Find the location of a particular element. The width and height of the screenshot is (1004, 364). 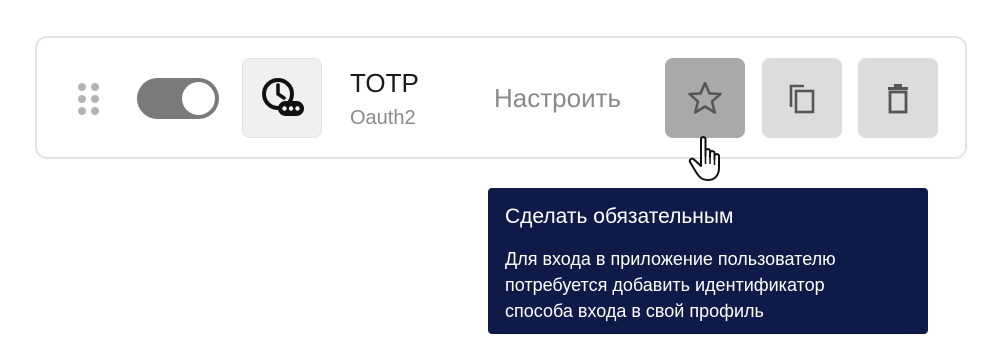

method-subtitle: Oauth2 is located at coordinates (383, 118).